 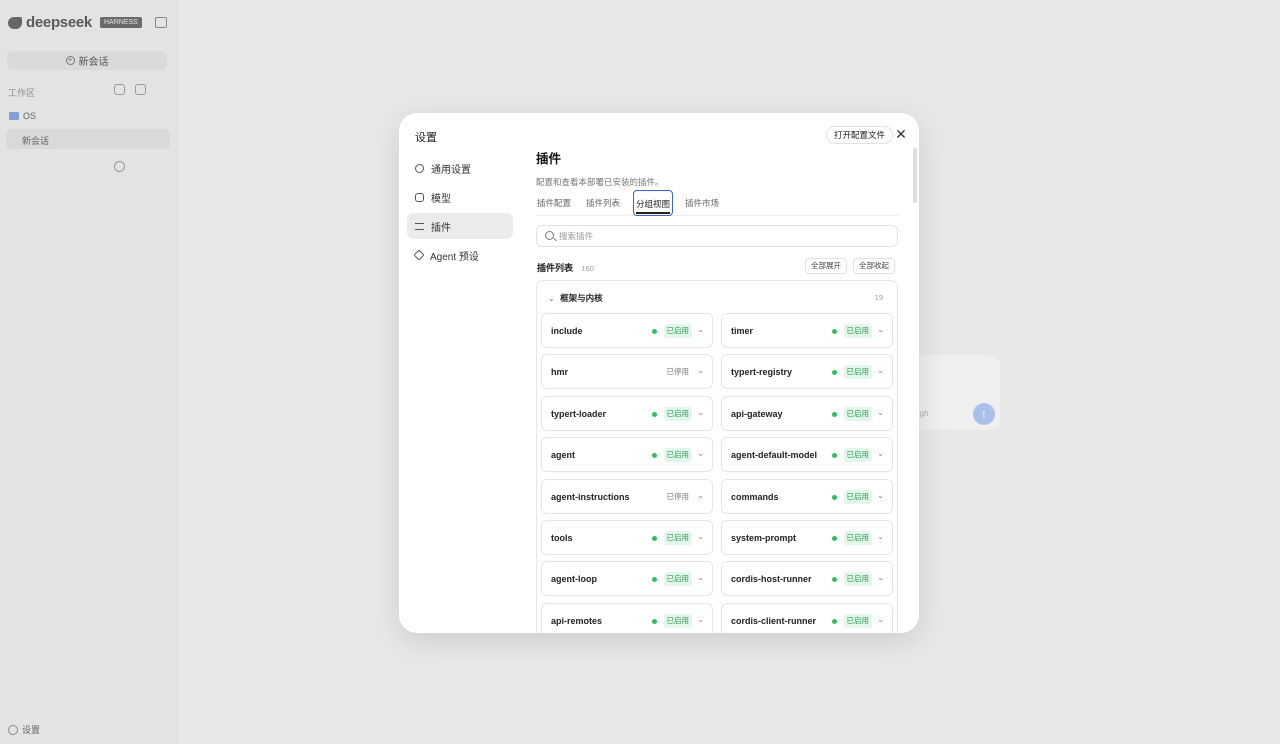 I want to click on plugin-name: agent-default-model, so click(x=774, y=455).